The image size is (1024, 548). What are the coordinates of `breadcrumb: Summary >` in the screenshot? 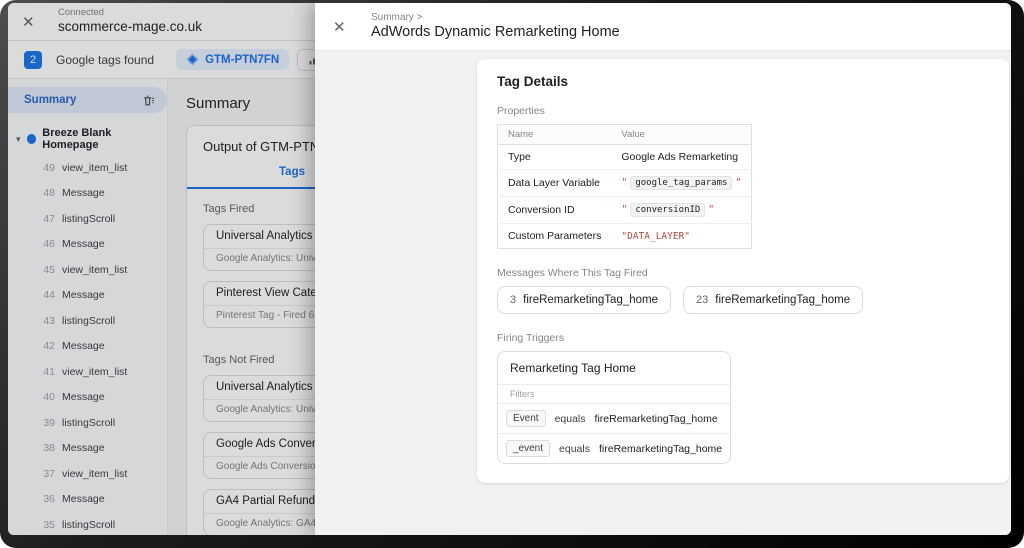 It's located at (495, 18).